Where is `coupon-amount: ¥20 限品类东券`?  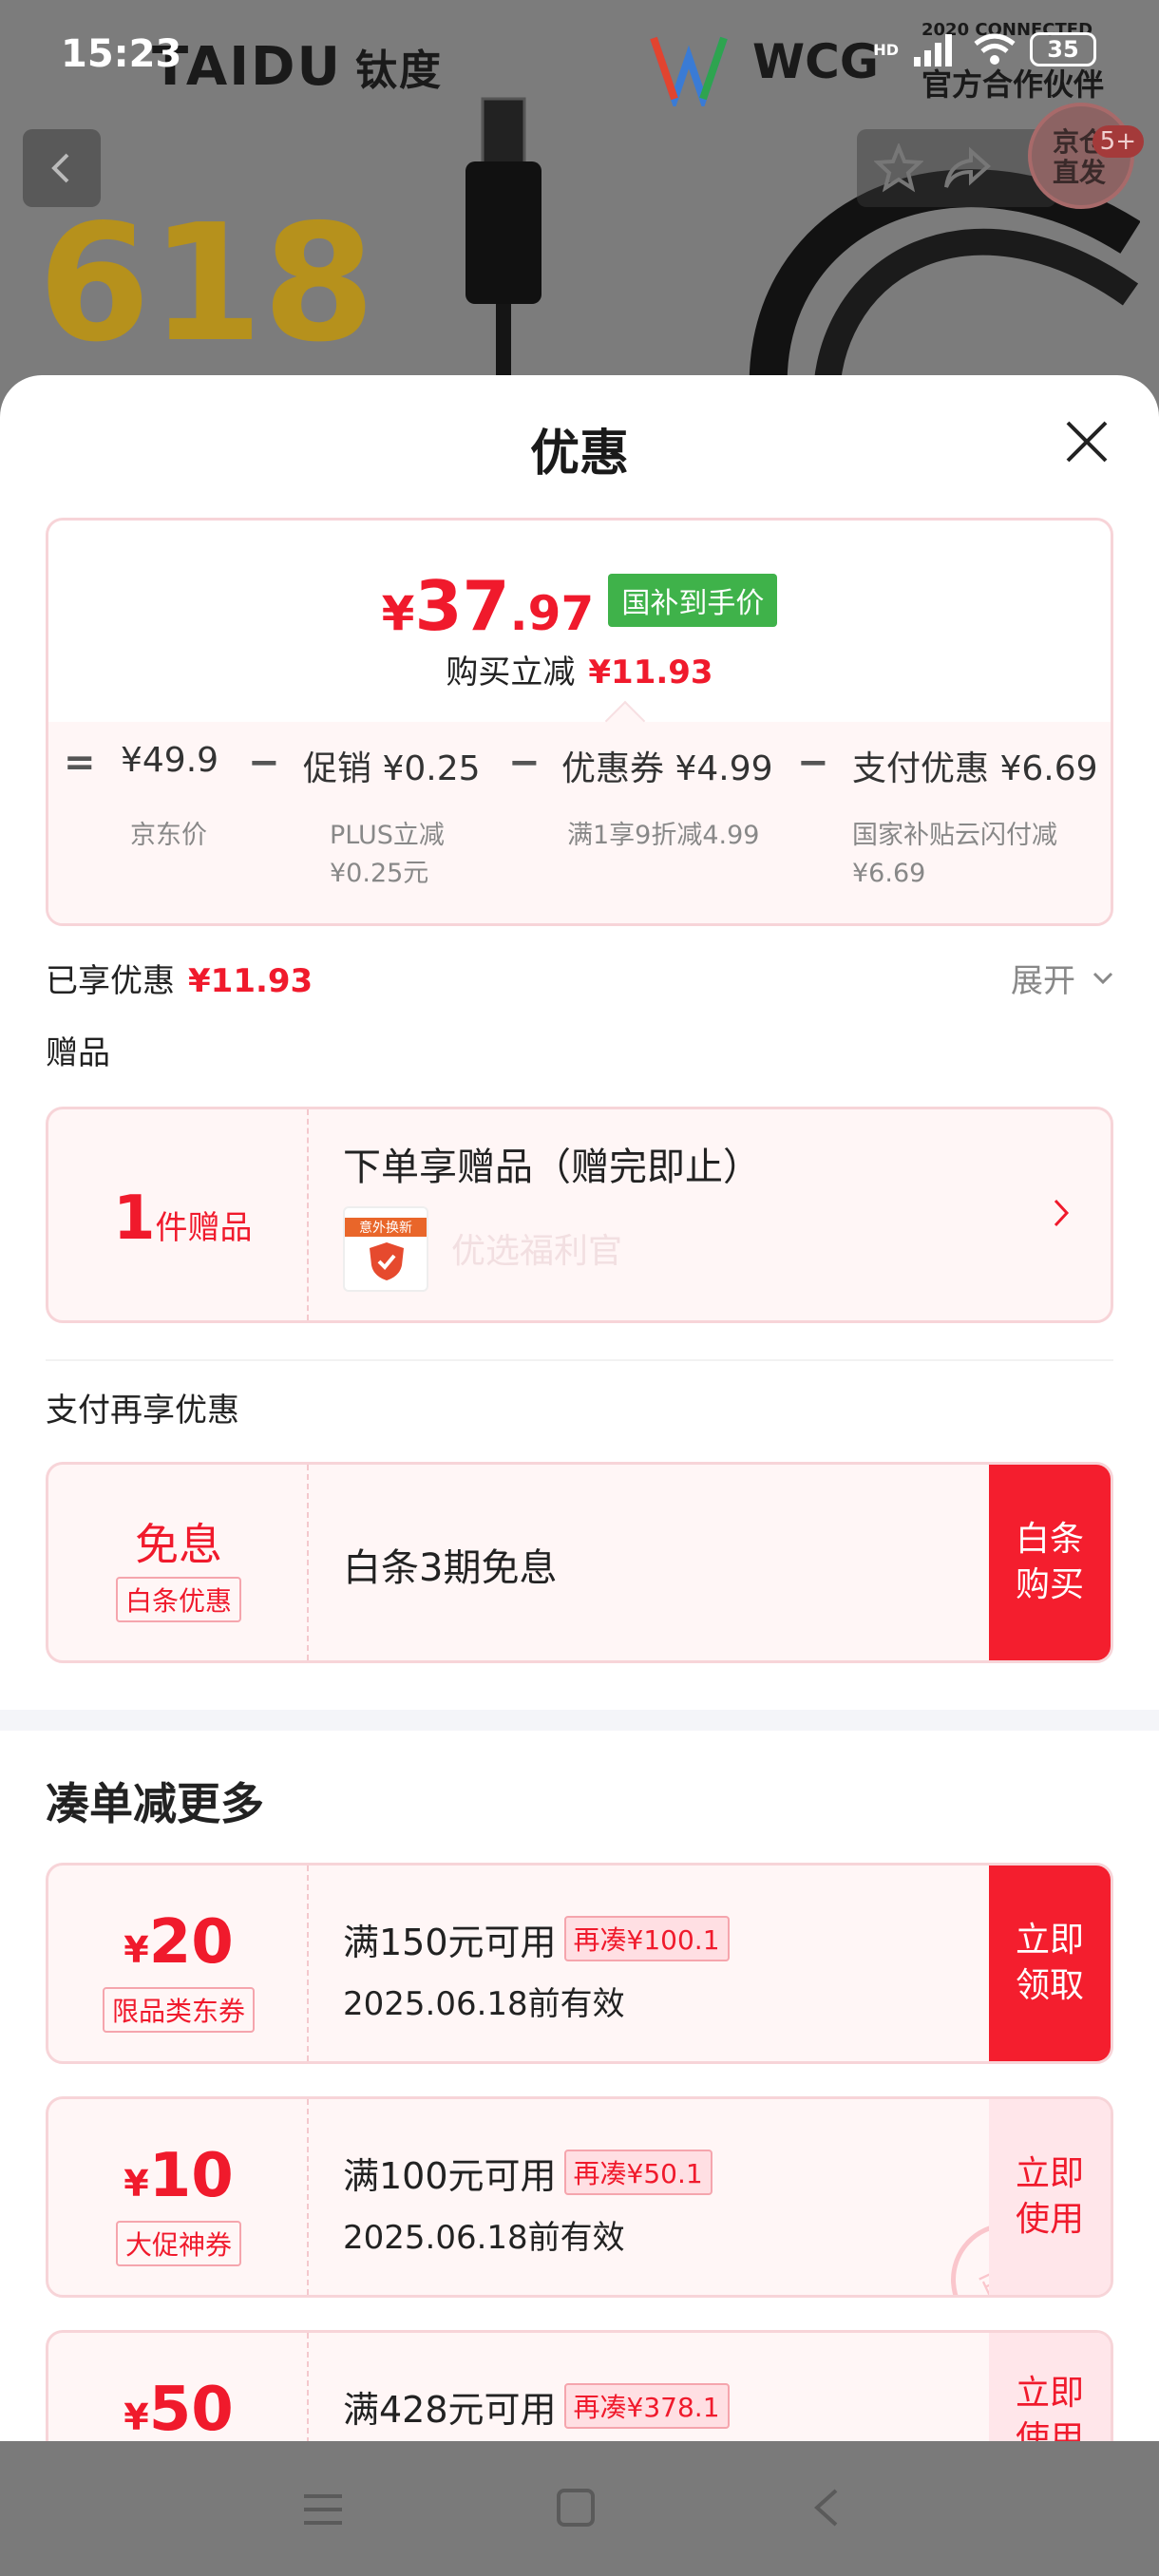 coupon-amount: ¥20 限品类东券 is located at coordinates (178, 1963).